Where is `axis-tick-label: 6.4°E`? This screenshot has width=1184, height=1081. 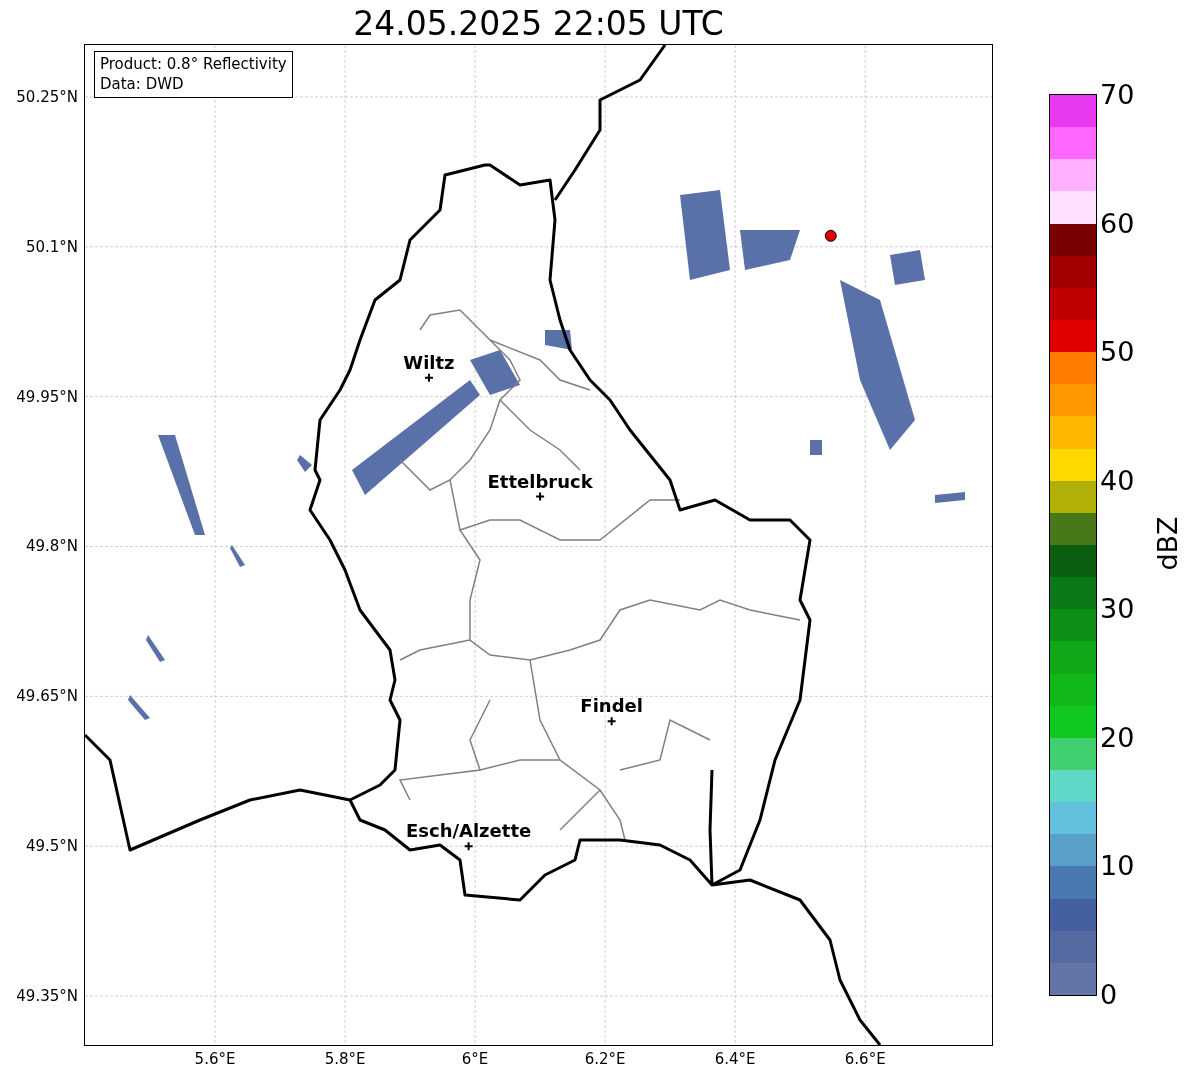 axis-tick-label: 6.4°E is located at coordinates (735, 1059).